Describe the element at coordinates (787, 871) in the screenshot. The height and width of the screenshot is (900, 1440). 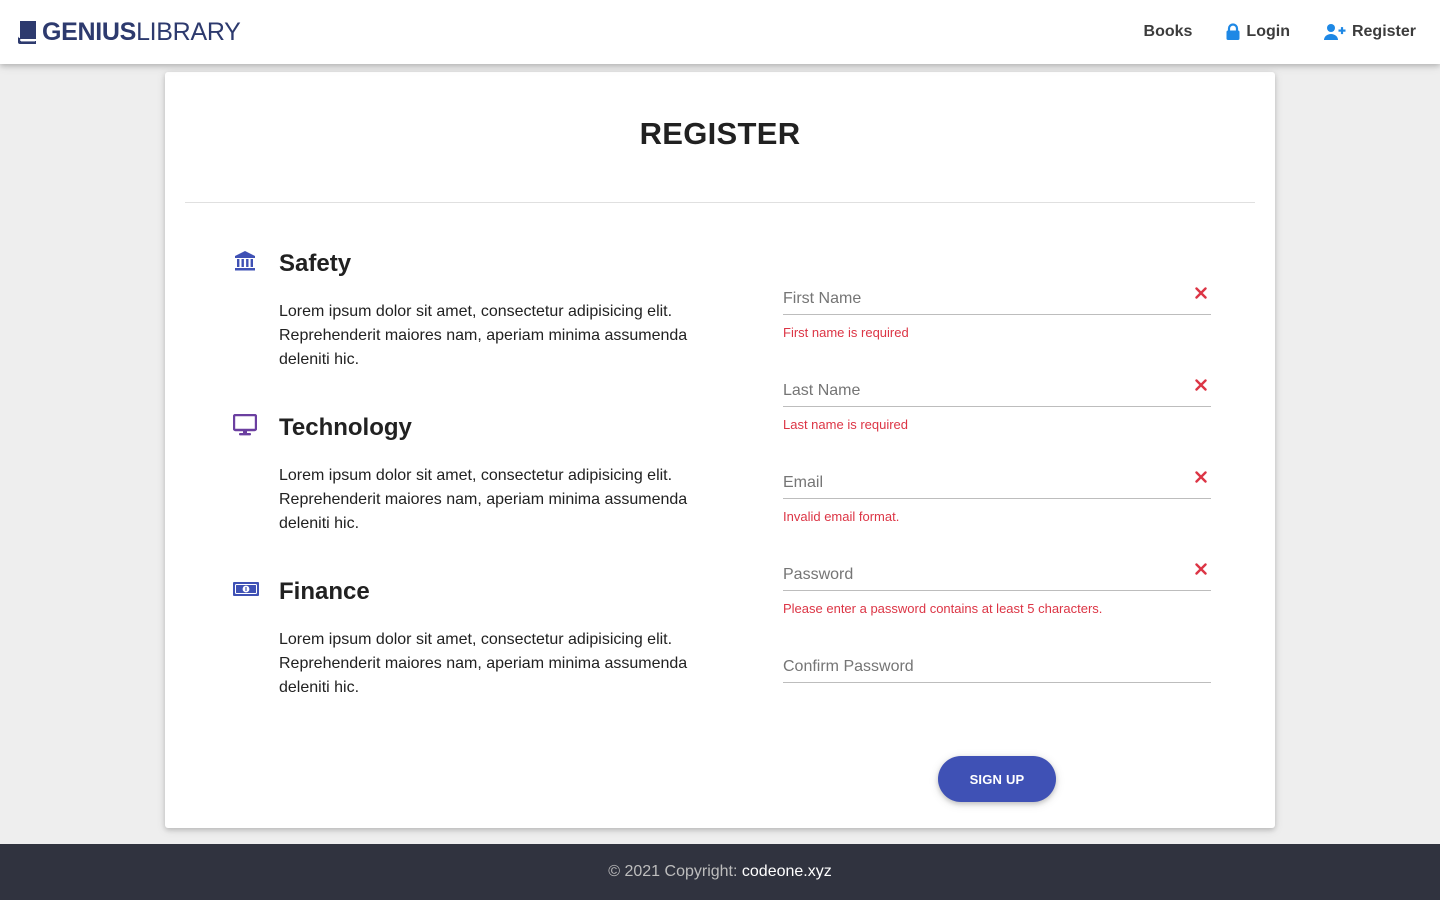
I see `footer-link: codeone.xyz` at that location.